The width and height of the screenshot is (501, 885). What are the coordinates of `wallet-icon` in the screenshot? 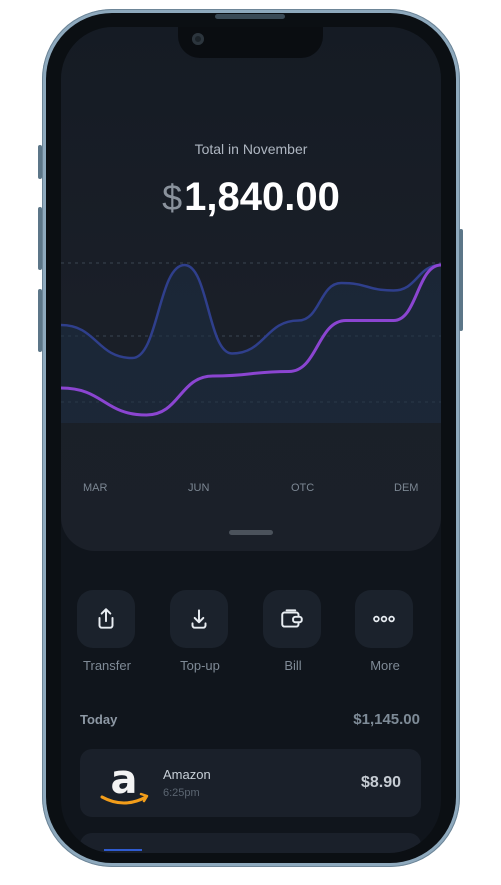 It's located at (292, 619).